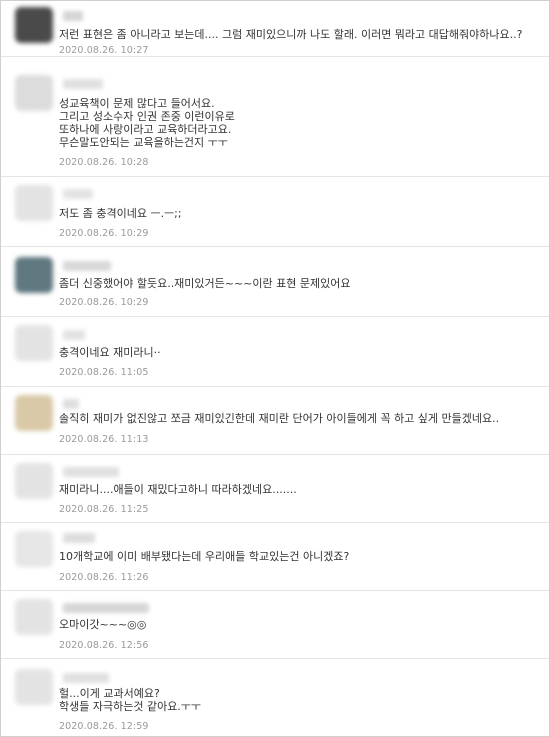 The height and width of the screenshot is (737, 550). What do you see at coordinates (130, 700) in the screenshot?
I see `comment-text: 헐...이게 교과서예요? 학생들 자극하는것 같아요.ㅜㅜ` at bounding box center [130, 700].